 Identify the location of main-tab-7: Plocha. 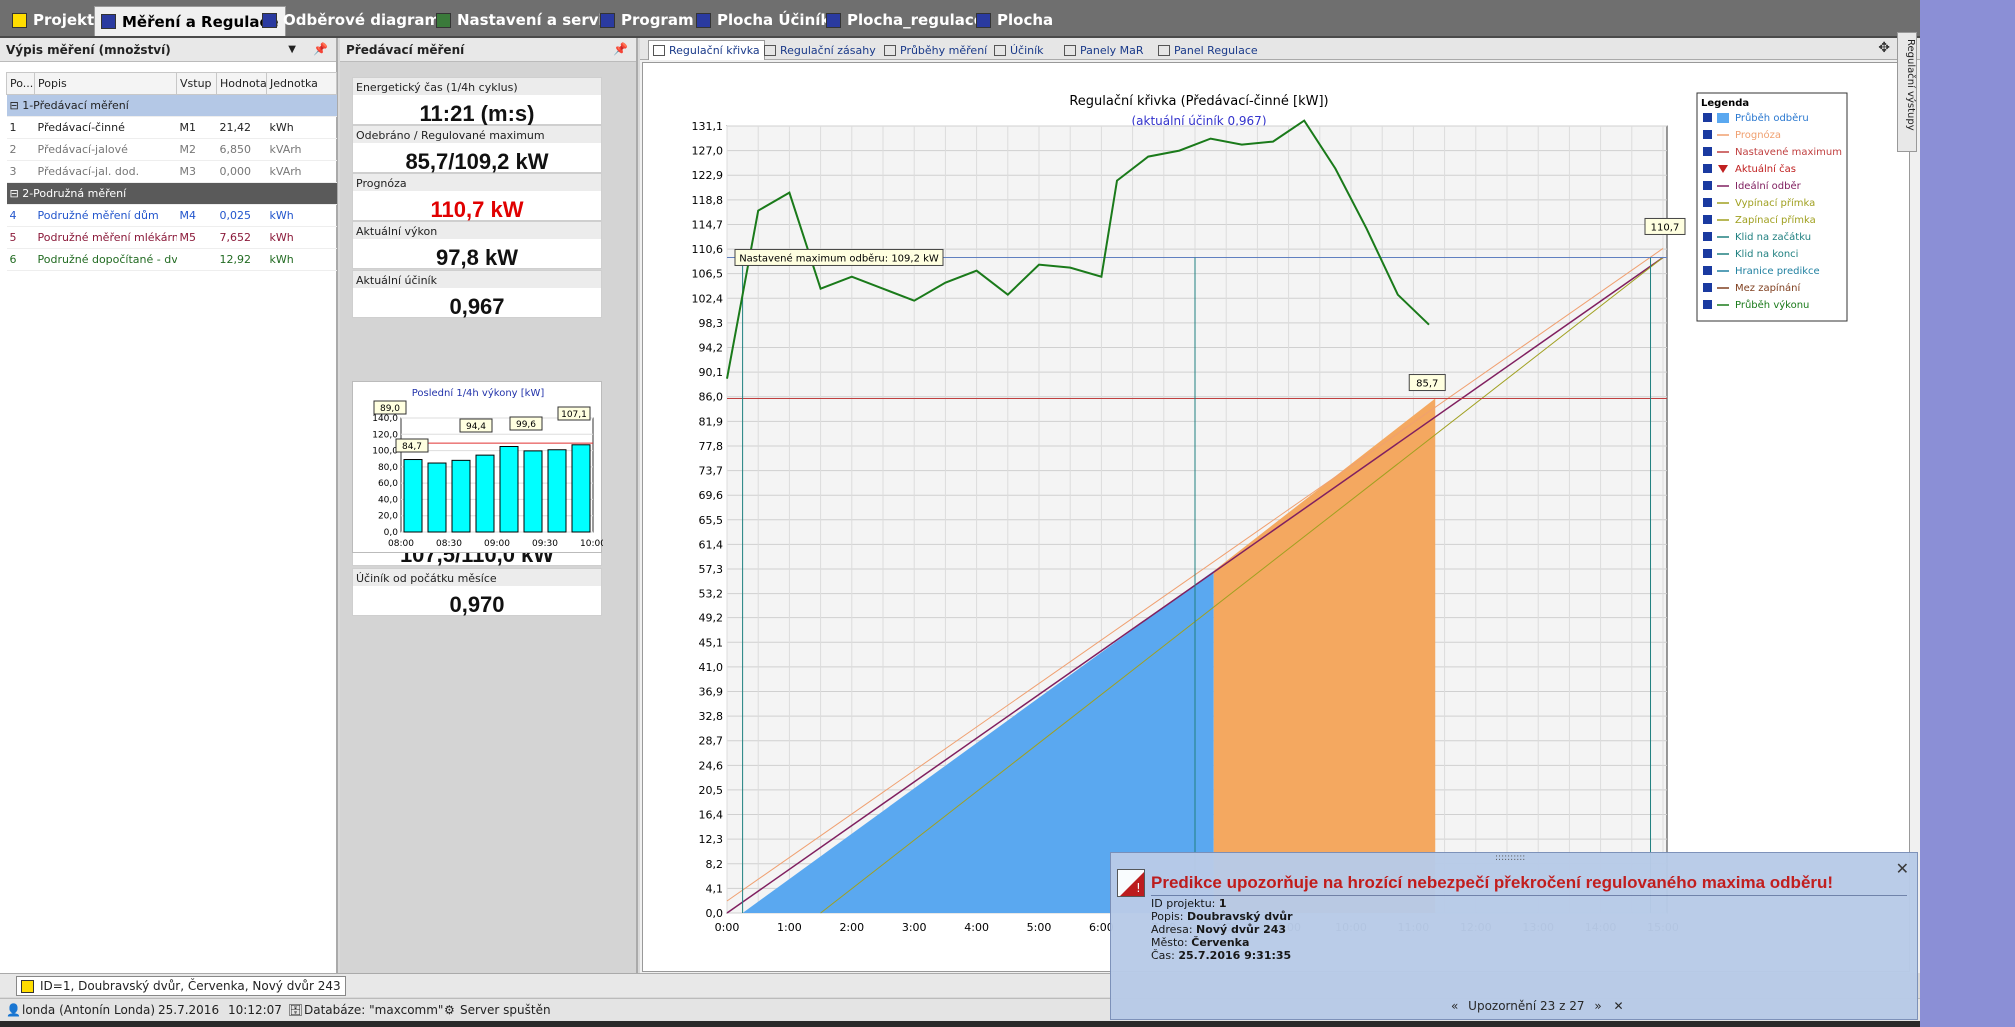
(1014, 20).